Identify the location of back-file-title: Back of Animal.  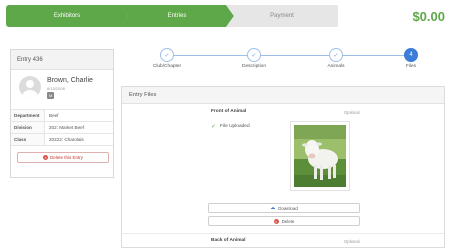
(228, 240).